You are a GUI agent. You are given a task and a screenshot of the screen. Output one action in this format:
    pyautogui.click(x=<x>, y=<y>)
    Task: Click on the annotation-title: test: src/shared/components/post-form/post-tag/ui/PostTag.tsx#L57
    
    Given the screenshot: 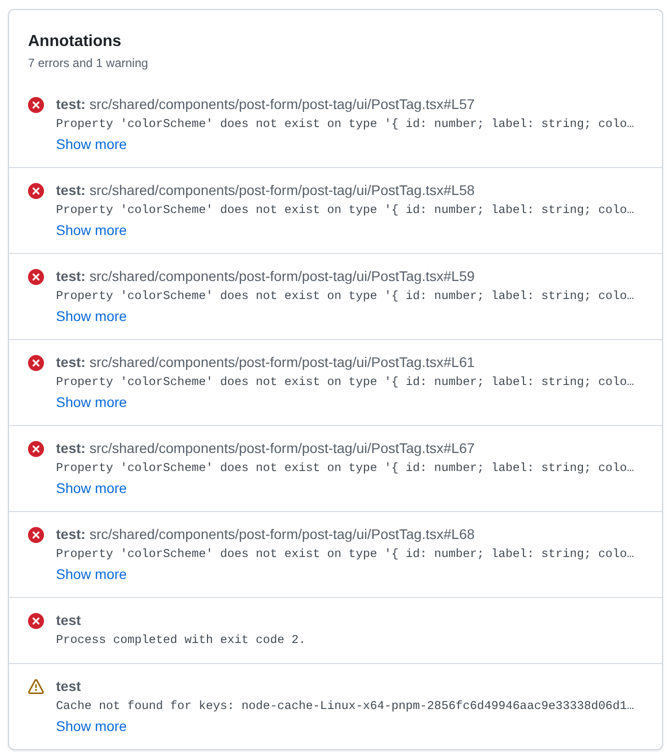 What is the action you would take?
    pyautogui.click(x=265, y=104)
    